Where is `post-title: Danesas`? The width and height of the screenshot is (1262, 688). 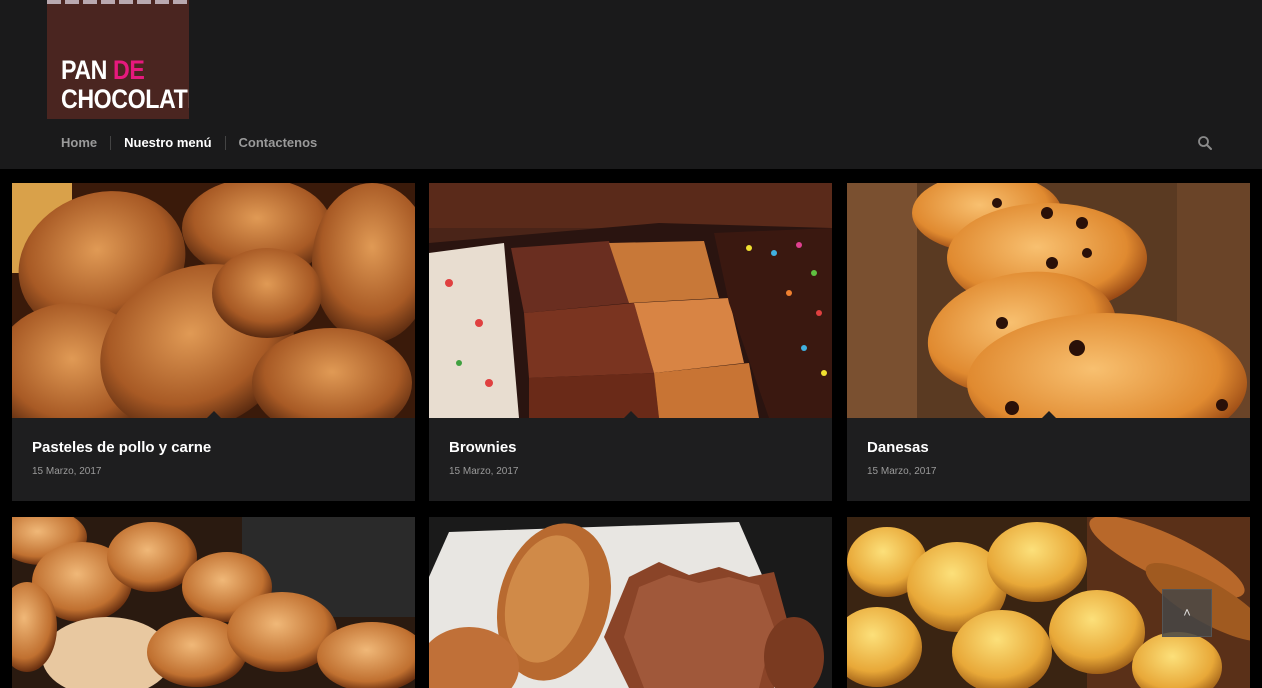
post-title: Danesas is located at coordinates (898, 447).